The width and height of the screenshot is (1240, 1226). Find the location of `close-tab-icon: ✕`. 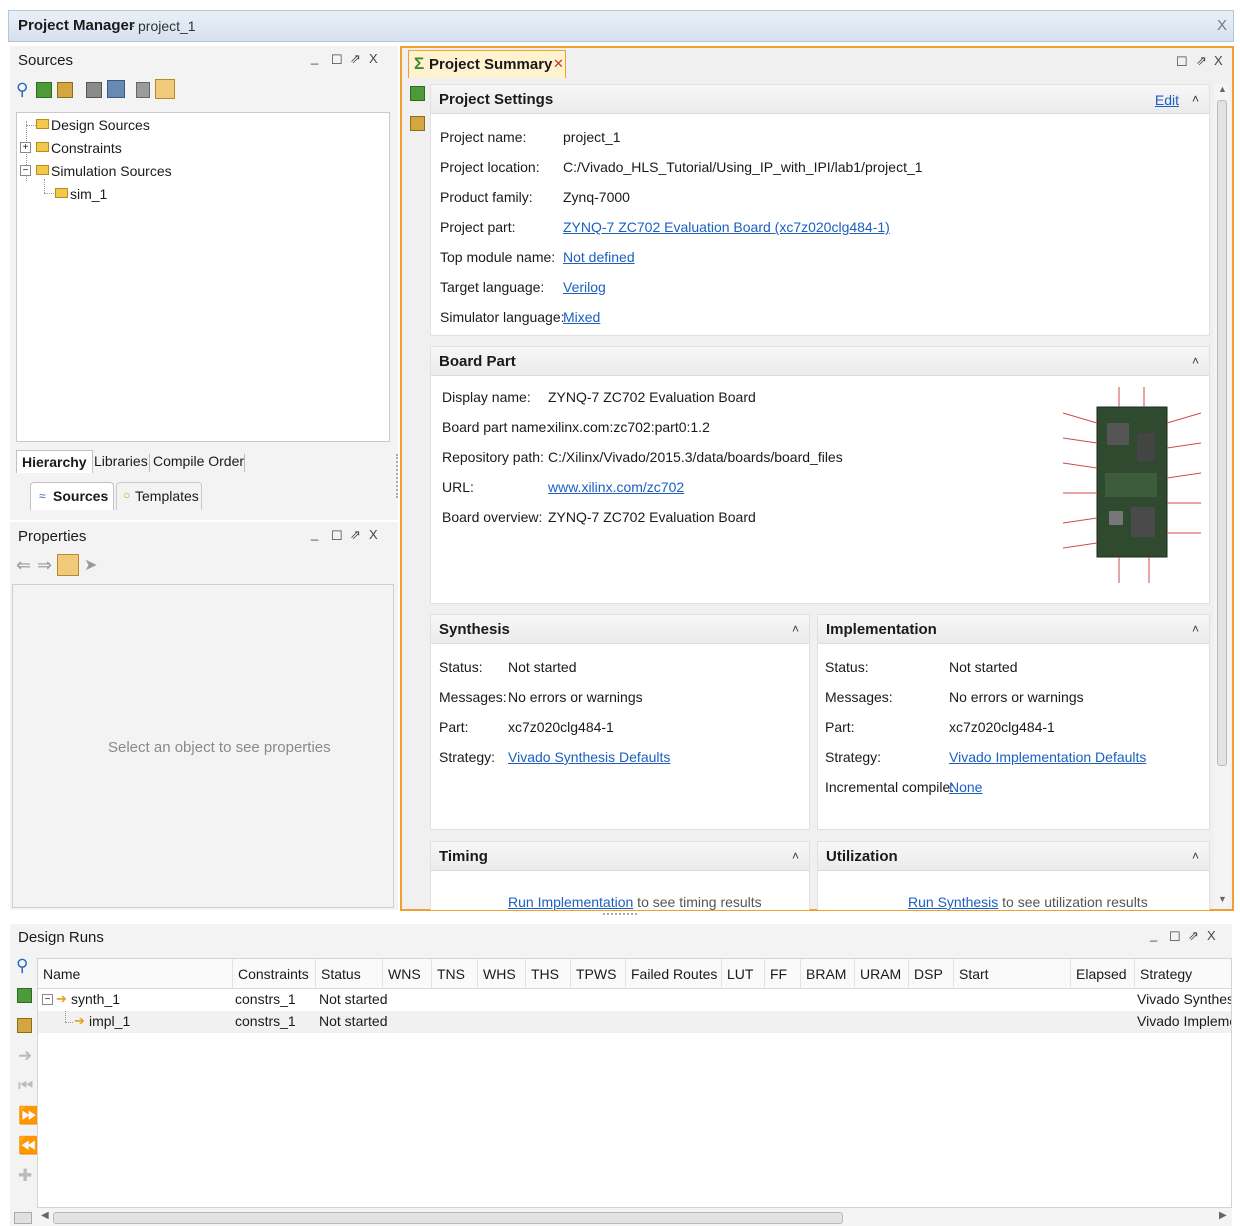

close-tab-icon: ✕ is located at coordinates (558, 64).